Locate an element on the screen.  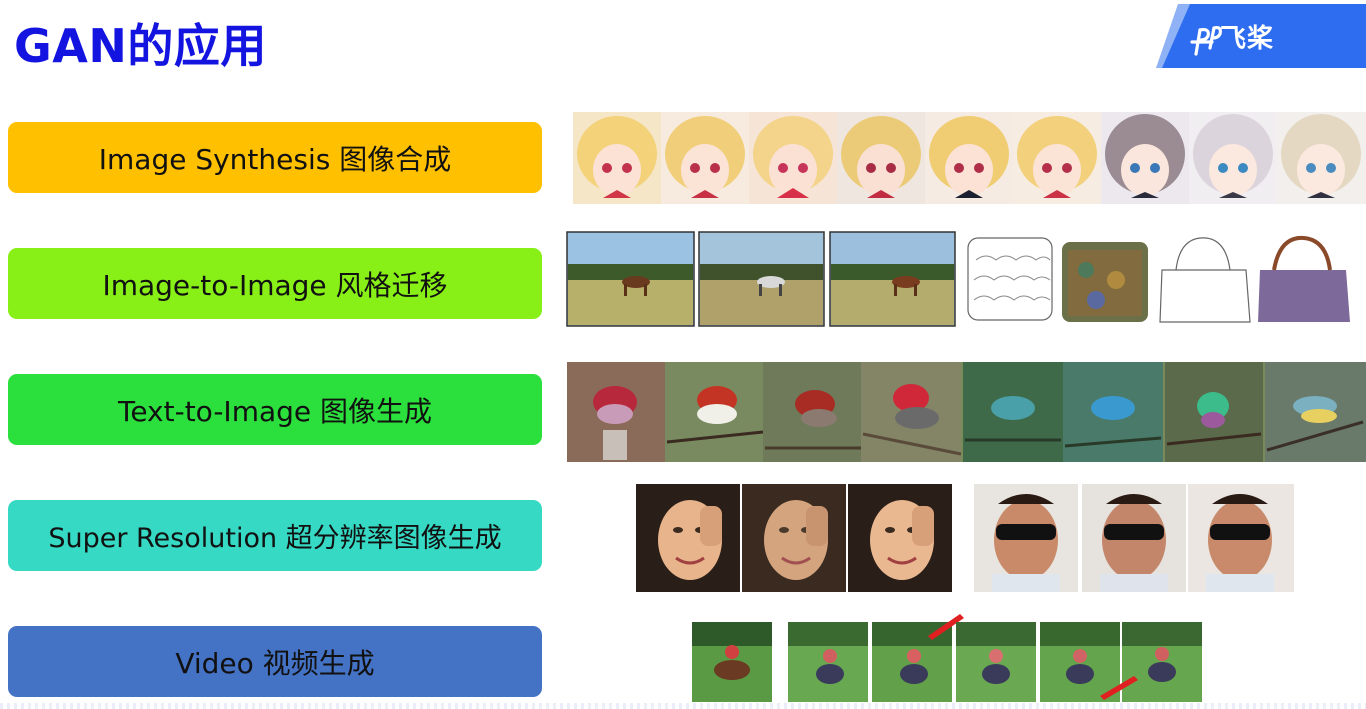
style-transfer-image is located at coordinates (966, 279).